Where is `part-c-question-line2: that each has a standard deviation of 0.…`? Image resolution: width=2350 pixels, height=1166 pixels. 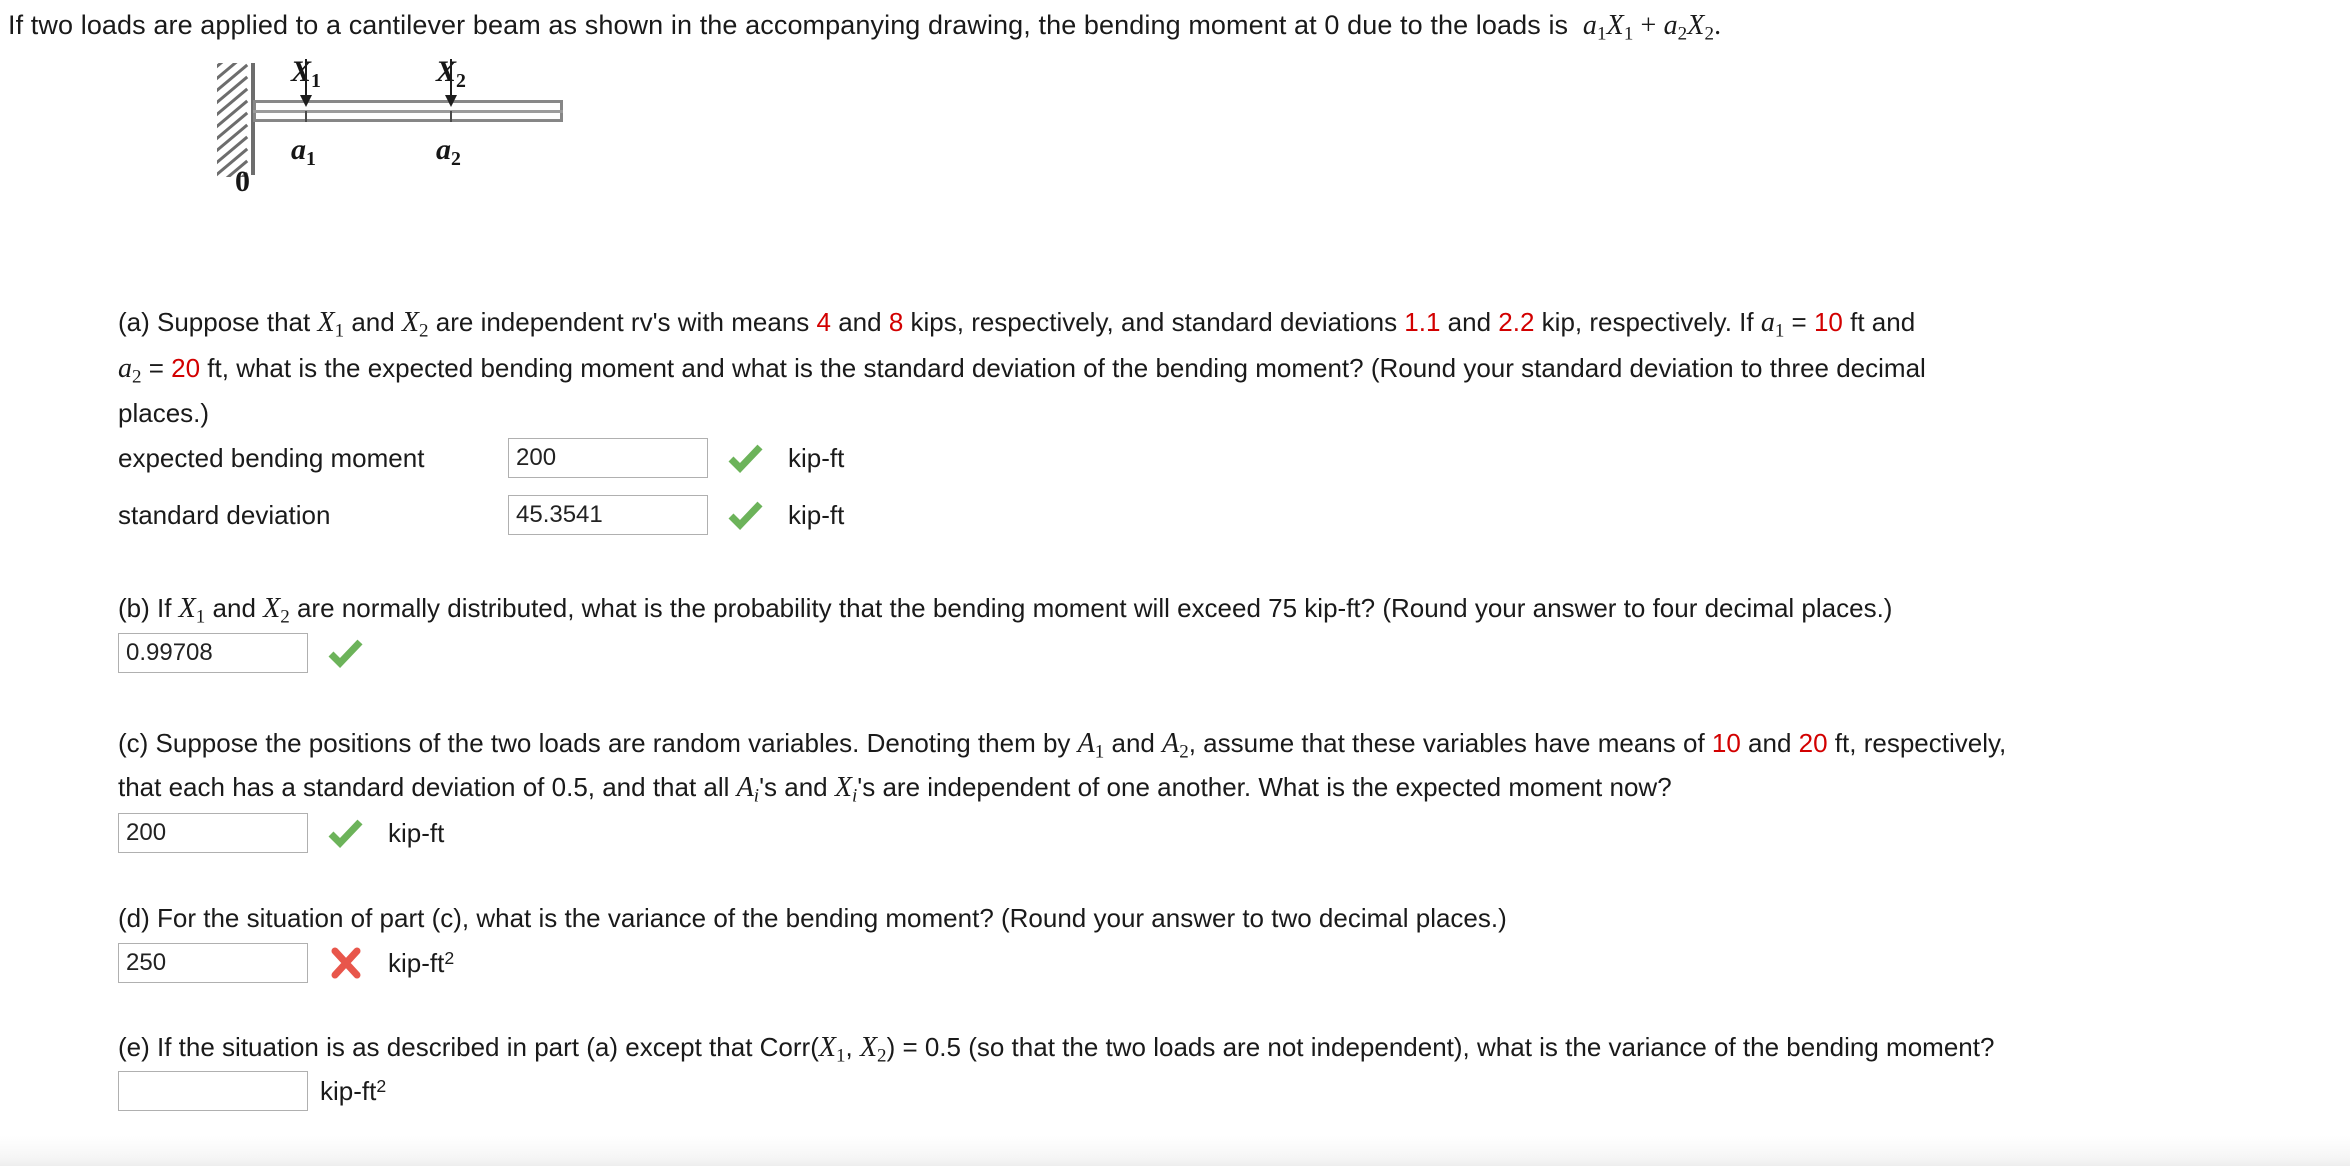
part-c-question-line2: that each has a standard deviation of 0.… is located at coordinates (895, 789).